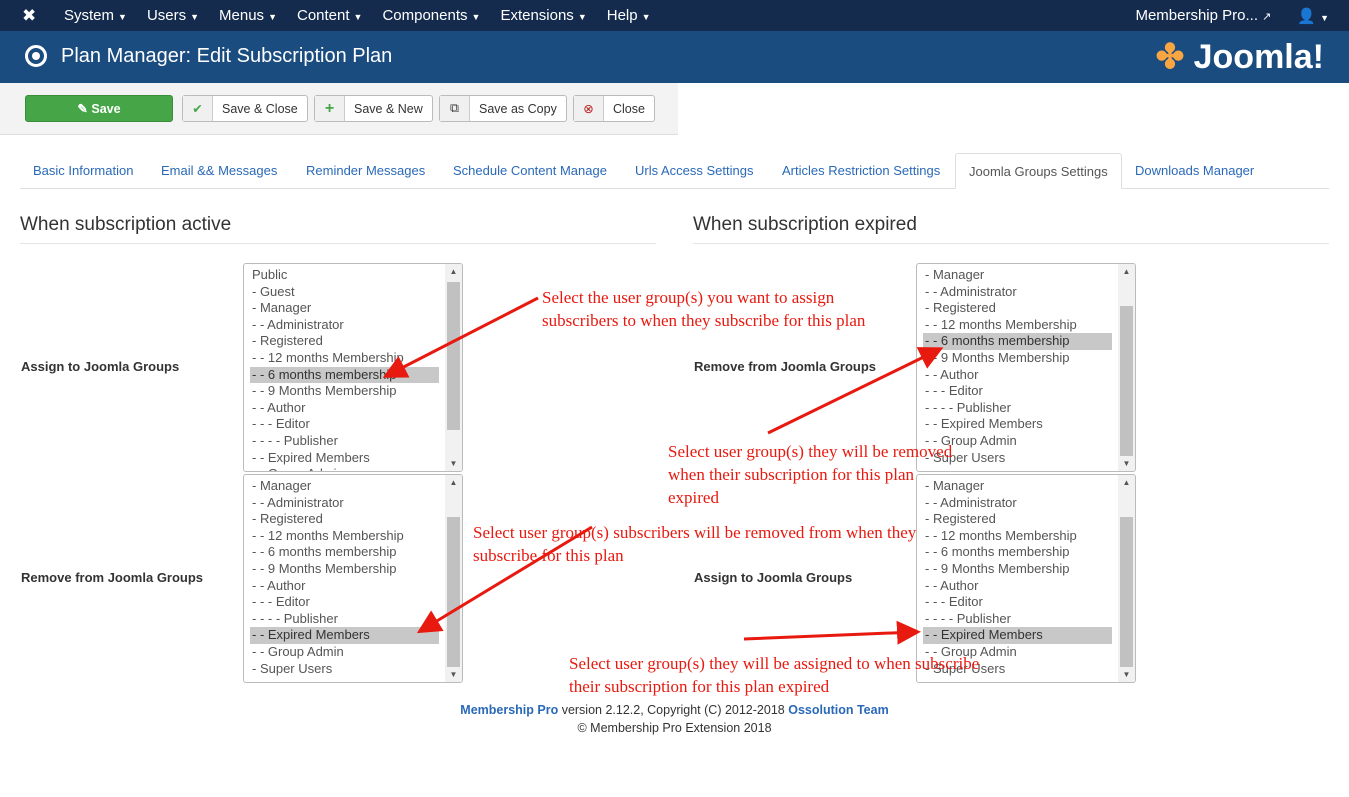 The image size is (1349, 797). Describe the element at coordinates (365, 171) in the screenshot. I see `tab-reminder-messages: Reminder Messages` at that location.